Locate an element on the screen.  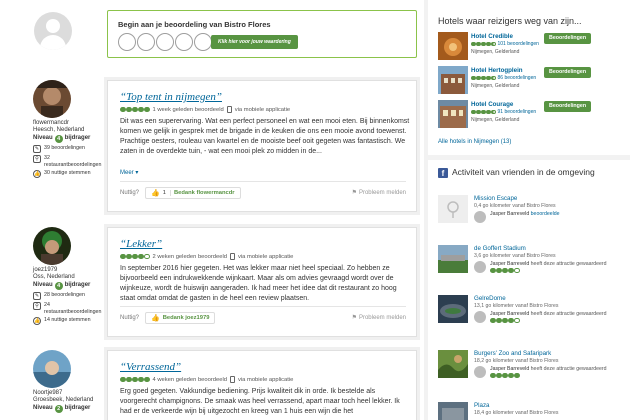
review-count: ✎ 39 beoordelingen is located at coordinates (59, 149).